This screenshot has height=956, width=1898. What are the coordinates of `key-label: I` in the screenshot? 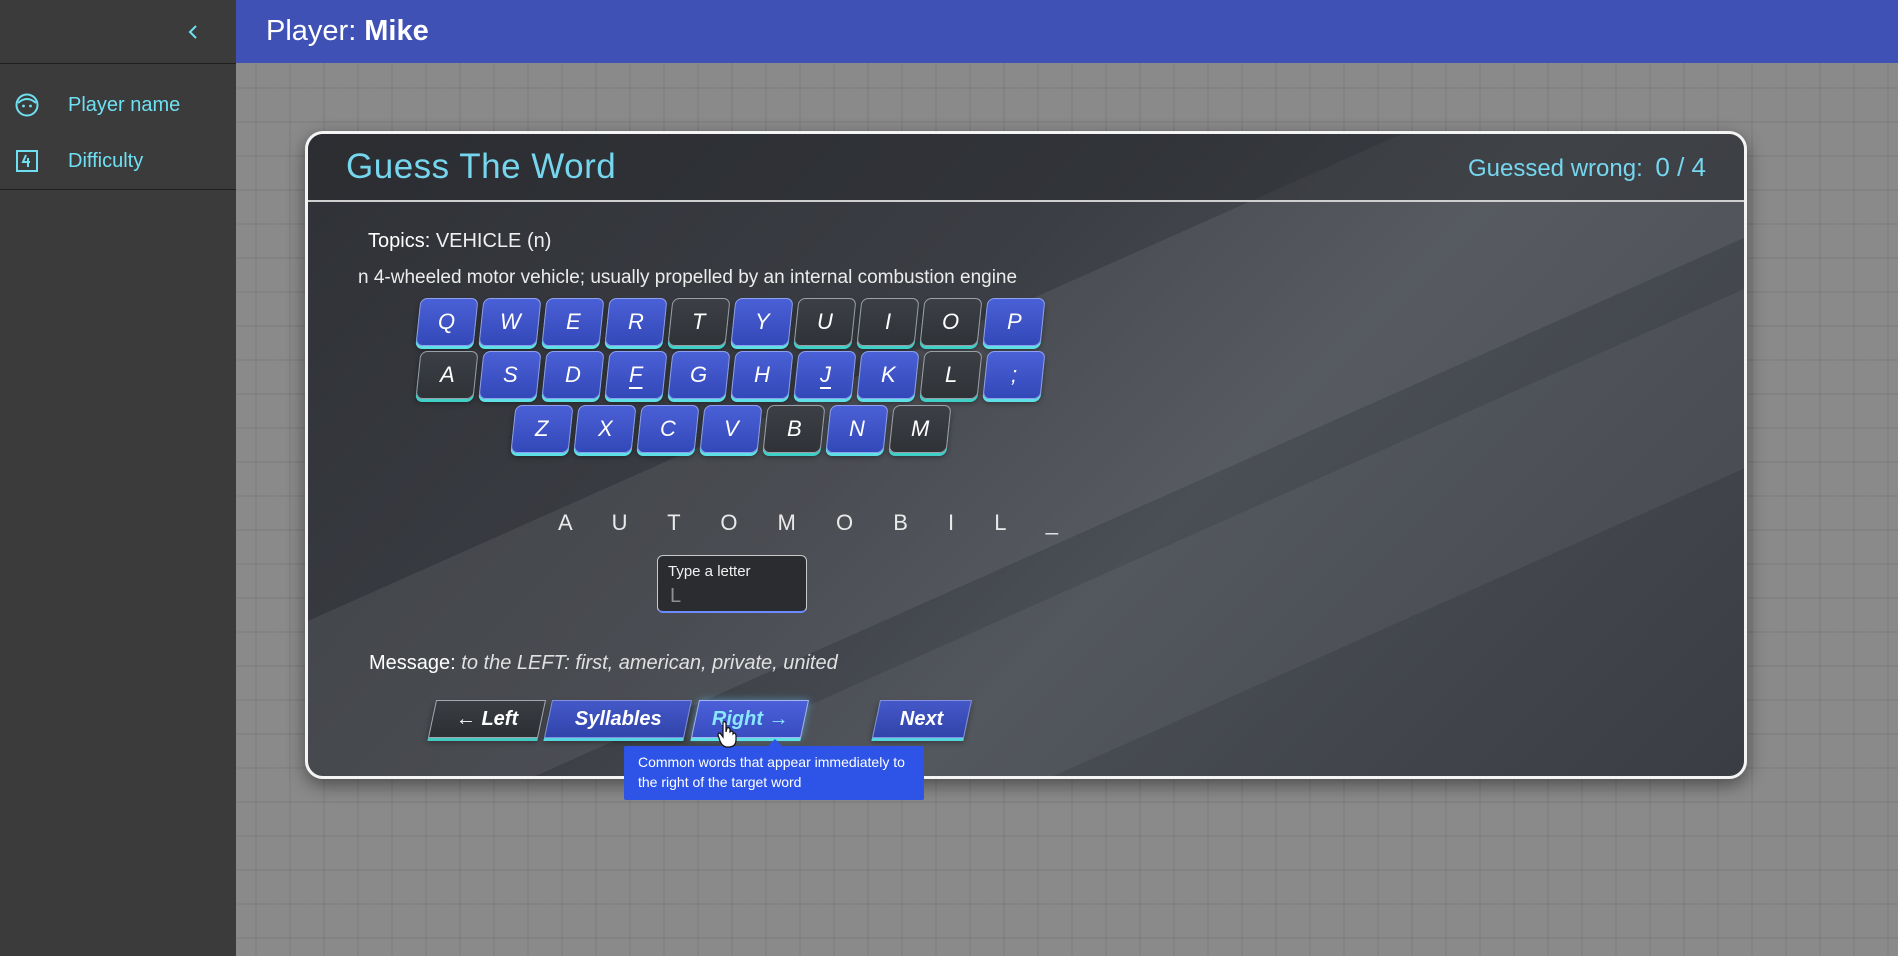 It's located at (888, 321).